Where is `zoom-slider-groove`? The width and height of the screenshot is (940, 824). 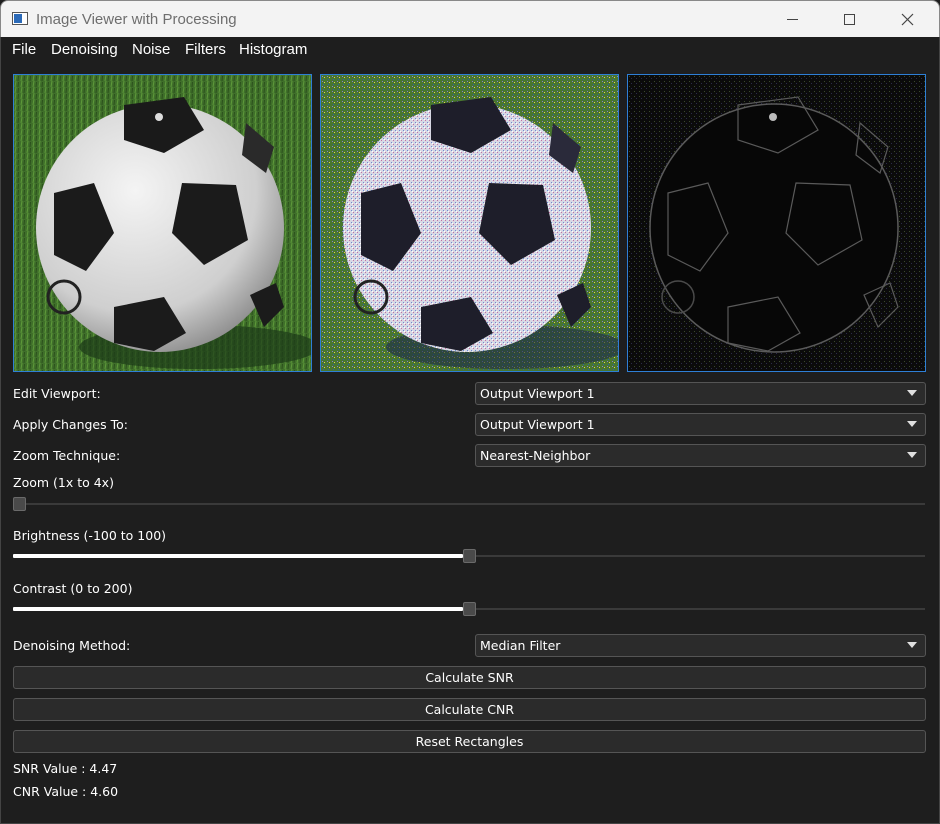 zoom-slider-groove is located at coordinates (469, 504).